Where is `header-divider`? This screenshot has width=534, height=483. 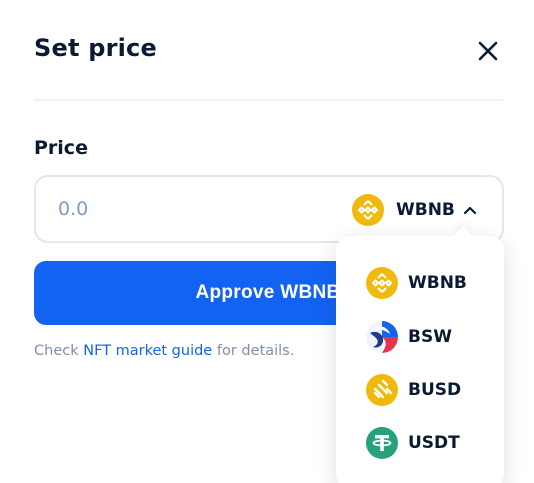 header-divider is located at coordinates (269, 100).